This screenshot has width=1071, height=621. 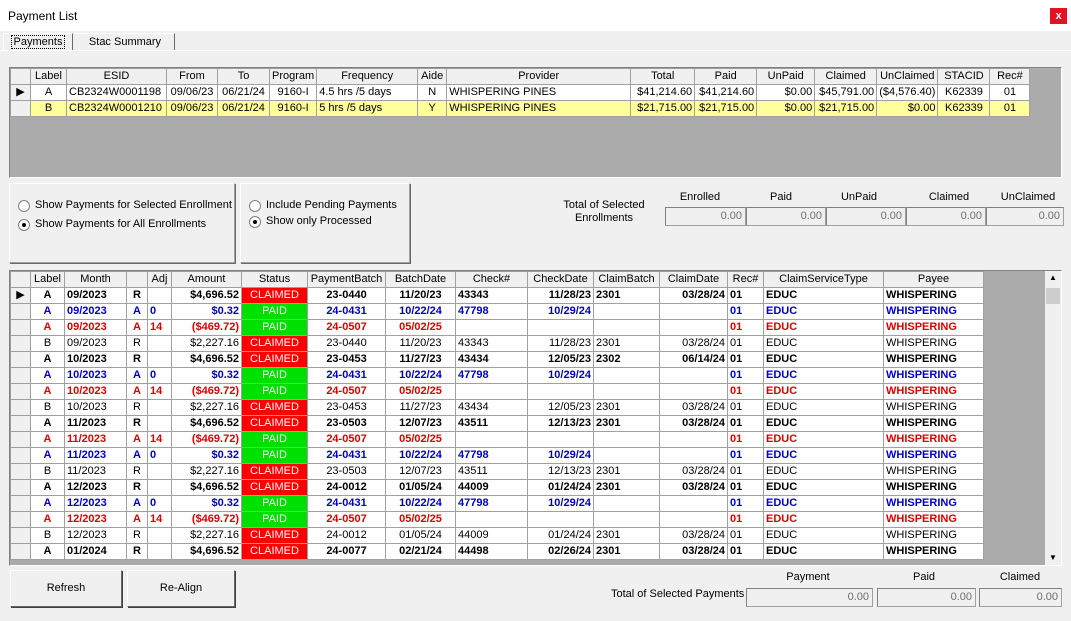 What do you see at coordinates (48, 76) in the screenshot?
I see `enrollments-column-header: Label` at bounding box center [48, 76].